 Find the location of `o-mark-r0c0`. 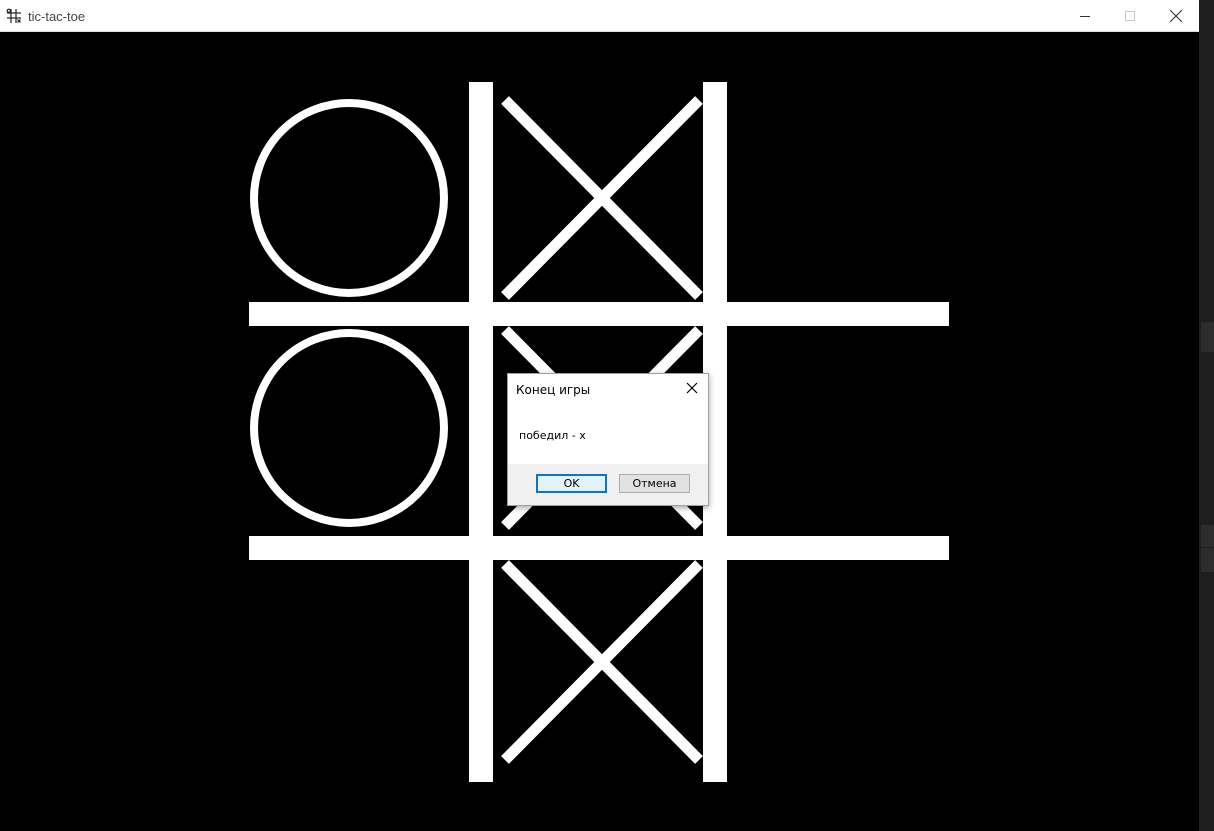

o-mark-r0c0 is located at coordinates (349, 198).